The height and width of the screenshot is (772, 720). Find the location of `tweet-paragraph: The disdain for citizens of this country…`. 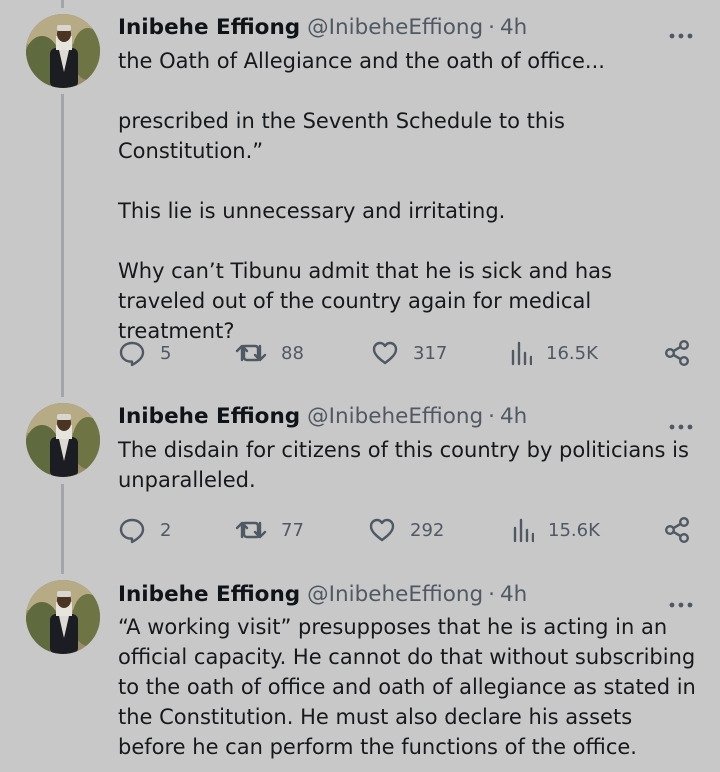

tweet-paragraph: The disdain for citizens of this country… is located at coordinates (403, 465).